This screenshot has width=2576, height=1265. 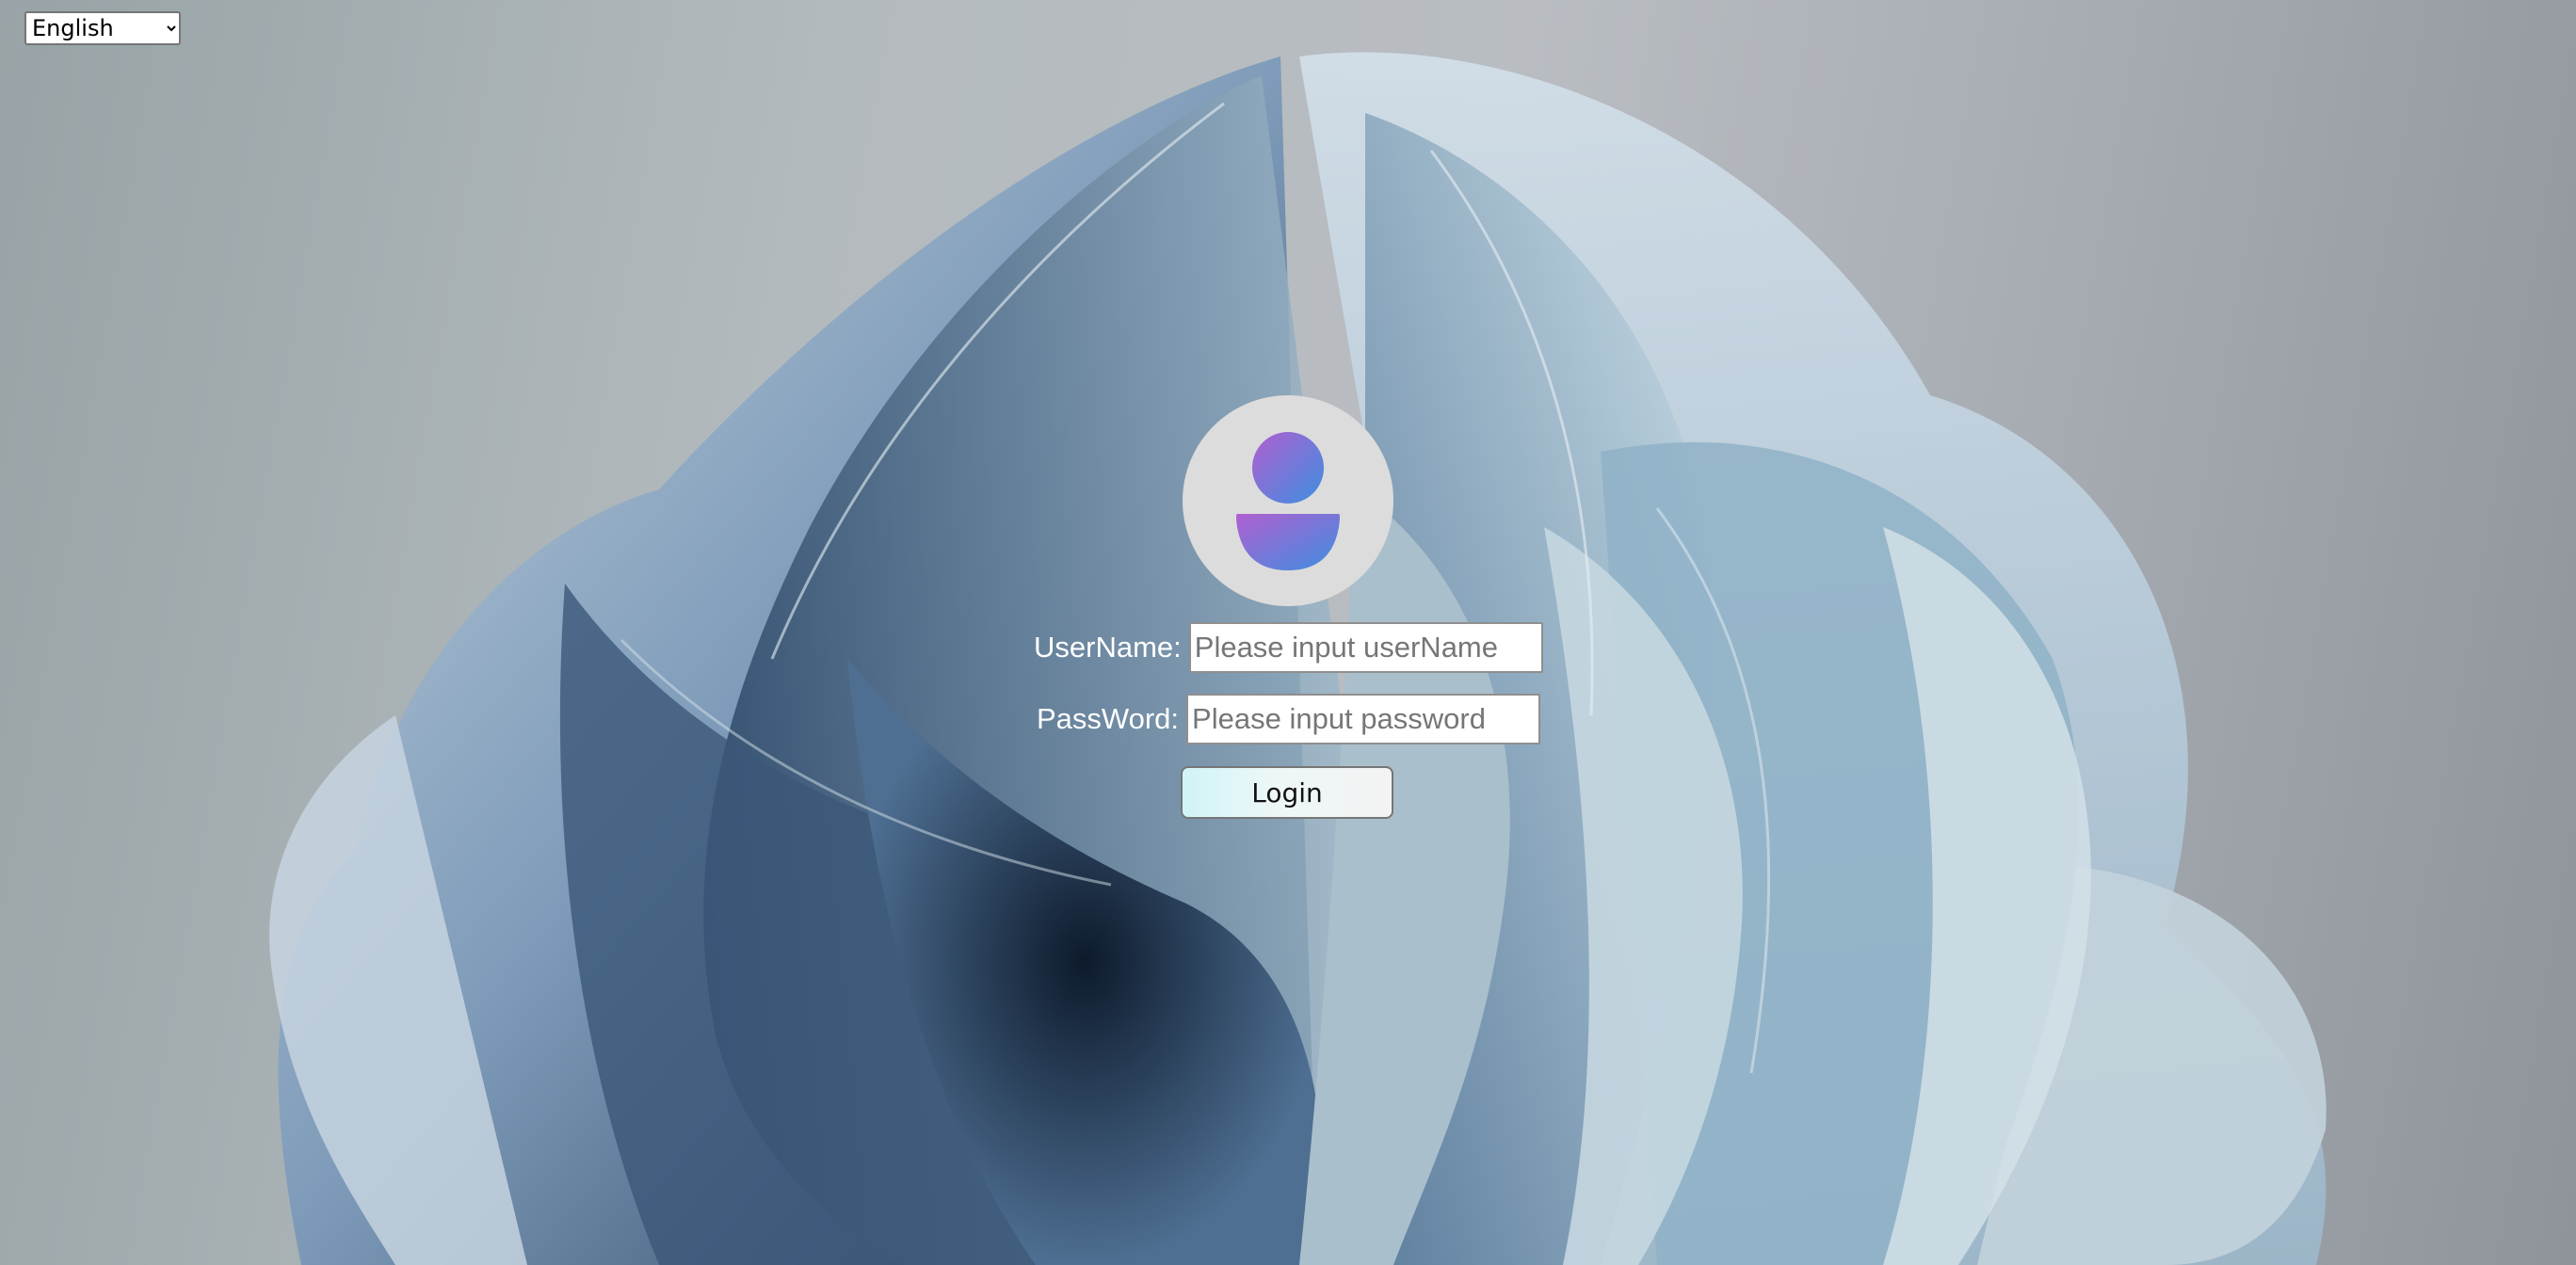 What do you see at coordinates (1363, 719) in the screenshot?
I see `password-input` at bounding box center [1363, 719].